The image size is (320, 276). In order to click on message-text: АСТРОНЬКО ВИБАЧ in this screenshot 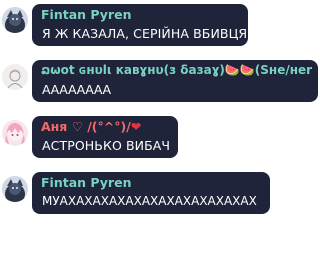, I will do `click(106, 145)`.